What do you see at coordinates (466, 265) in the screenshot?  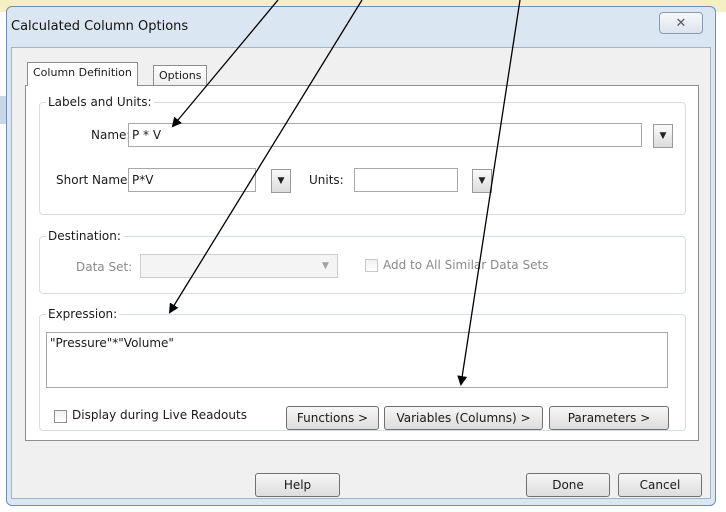 I see `add-to-all-label: Add to All Similar Data Sets` at bounding box center [466, 265].